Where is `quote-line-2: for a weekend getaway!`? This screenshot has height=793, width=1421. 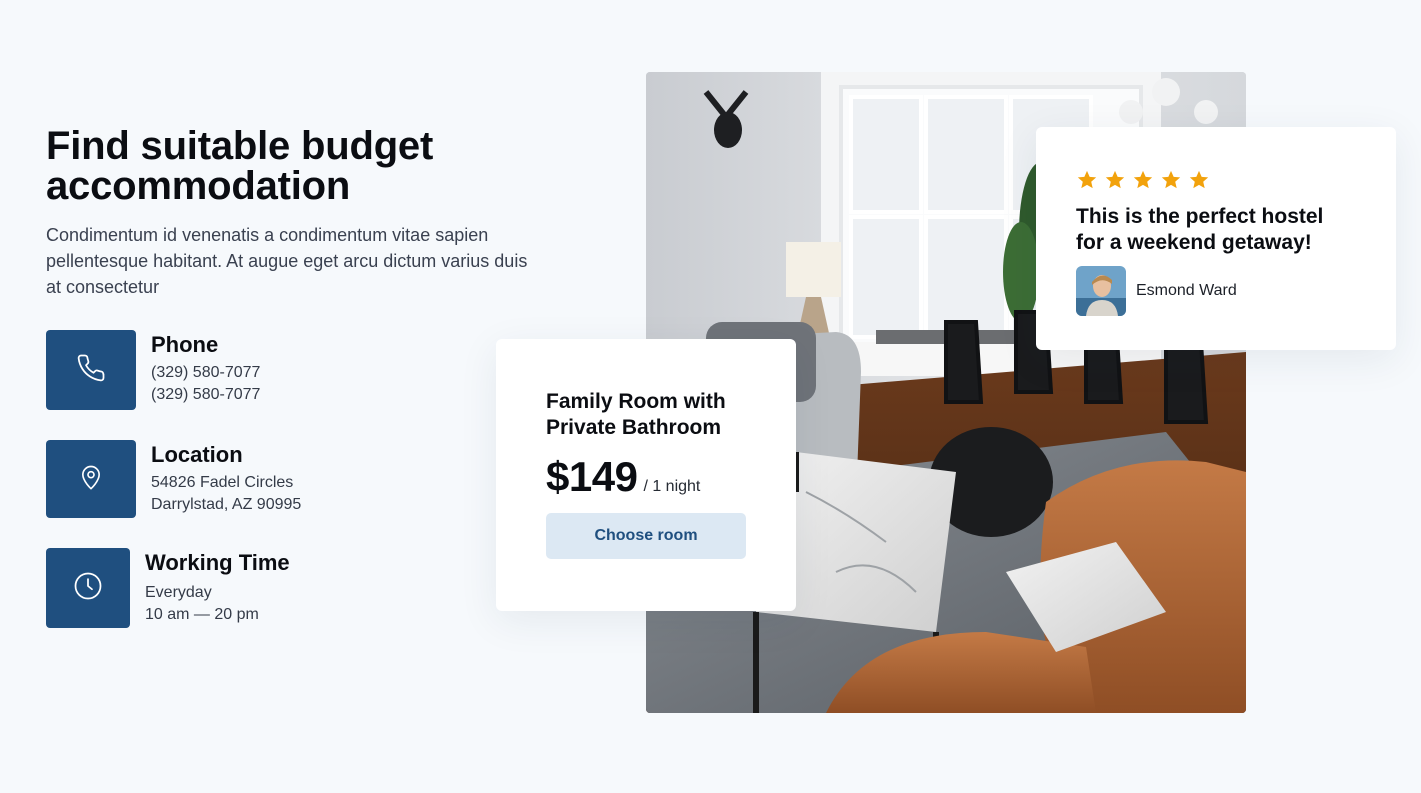
quote-line-2: for a weekend getaway! is located at coordinates (1194, 242).